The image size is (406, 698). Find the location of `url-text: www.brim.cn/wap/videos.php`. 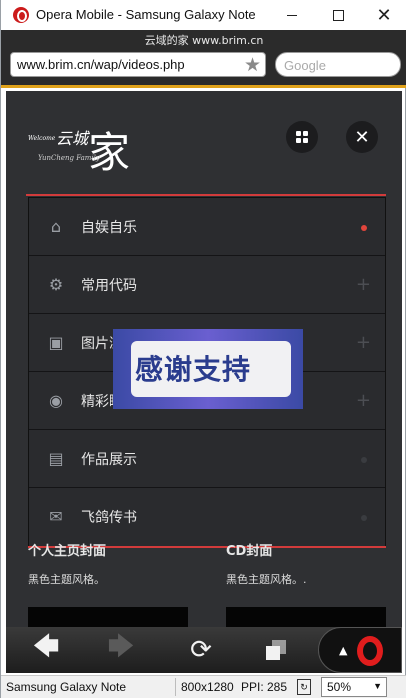

url-text: www.brim.cn/wap/videos.php is located at coordinates (101, 64).